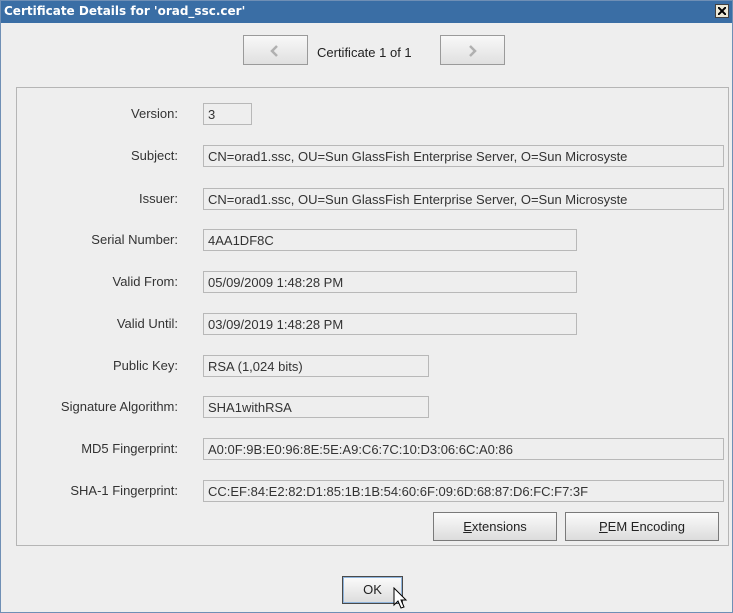 This screenshot has width=733, height=613. Describe the element at coordinates (158, 198) in the screenshot. I see `issuer-label: Issuer:` at that location.